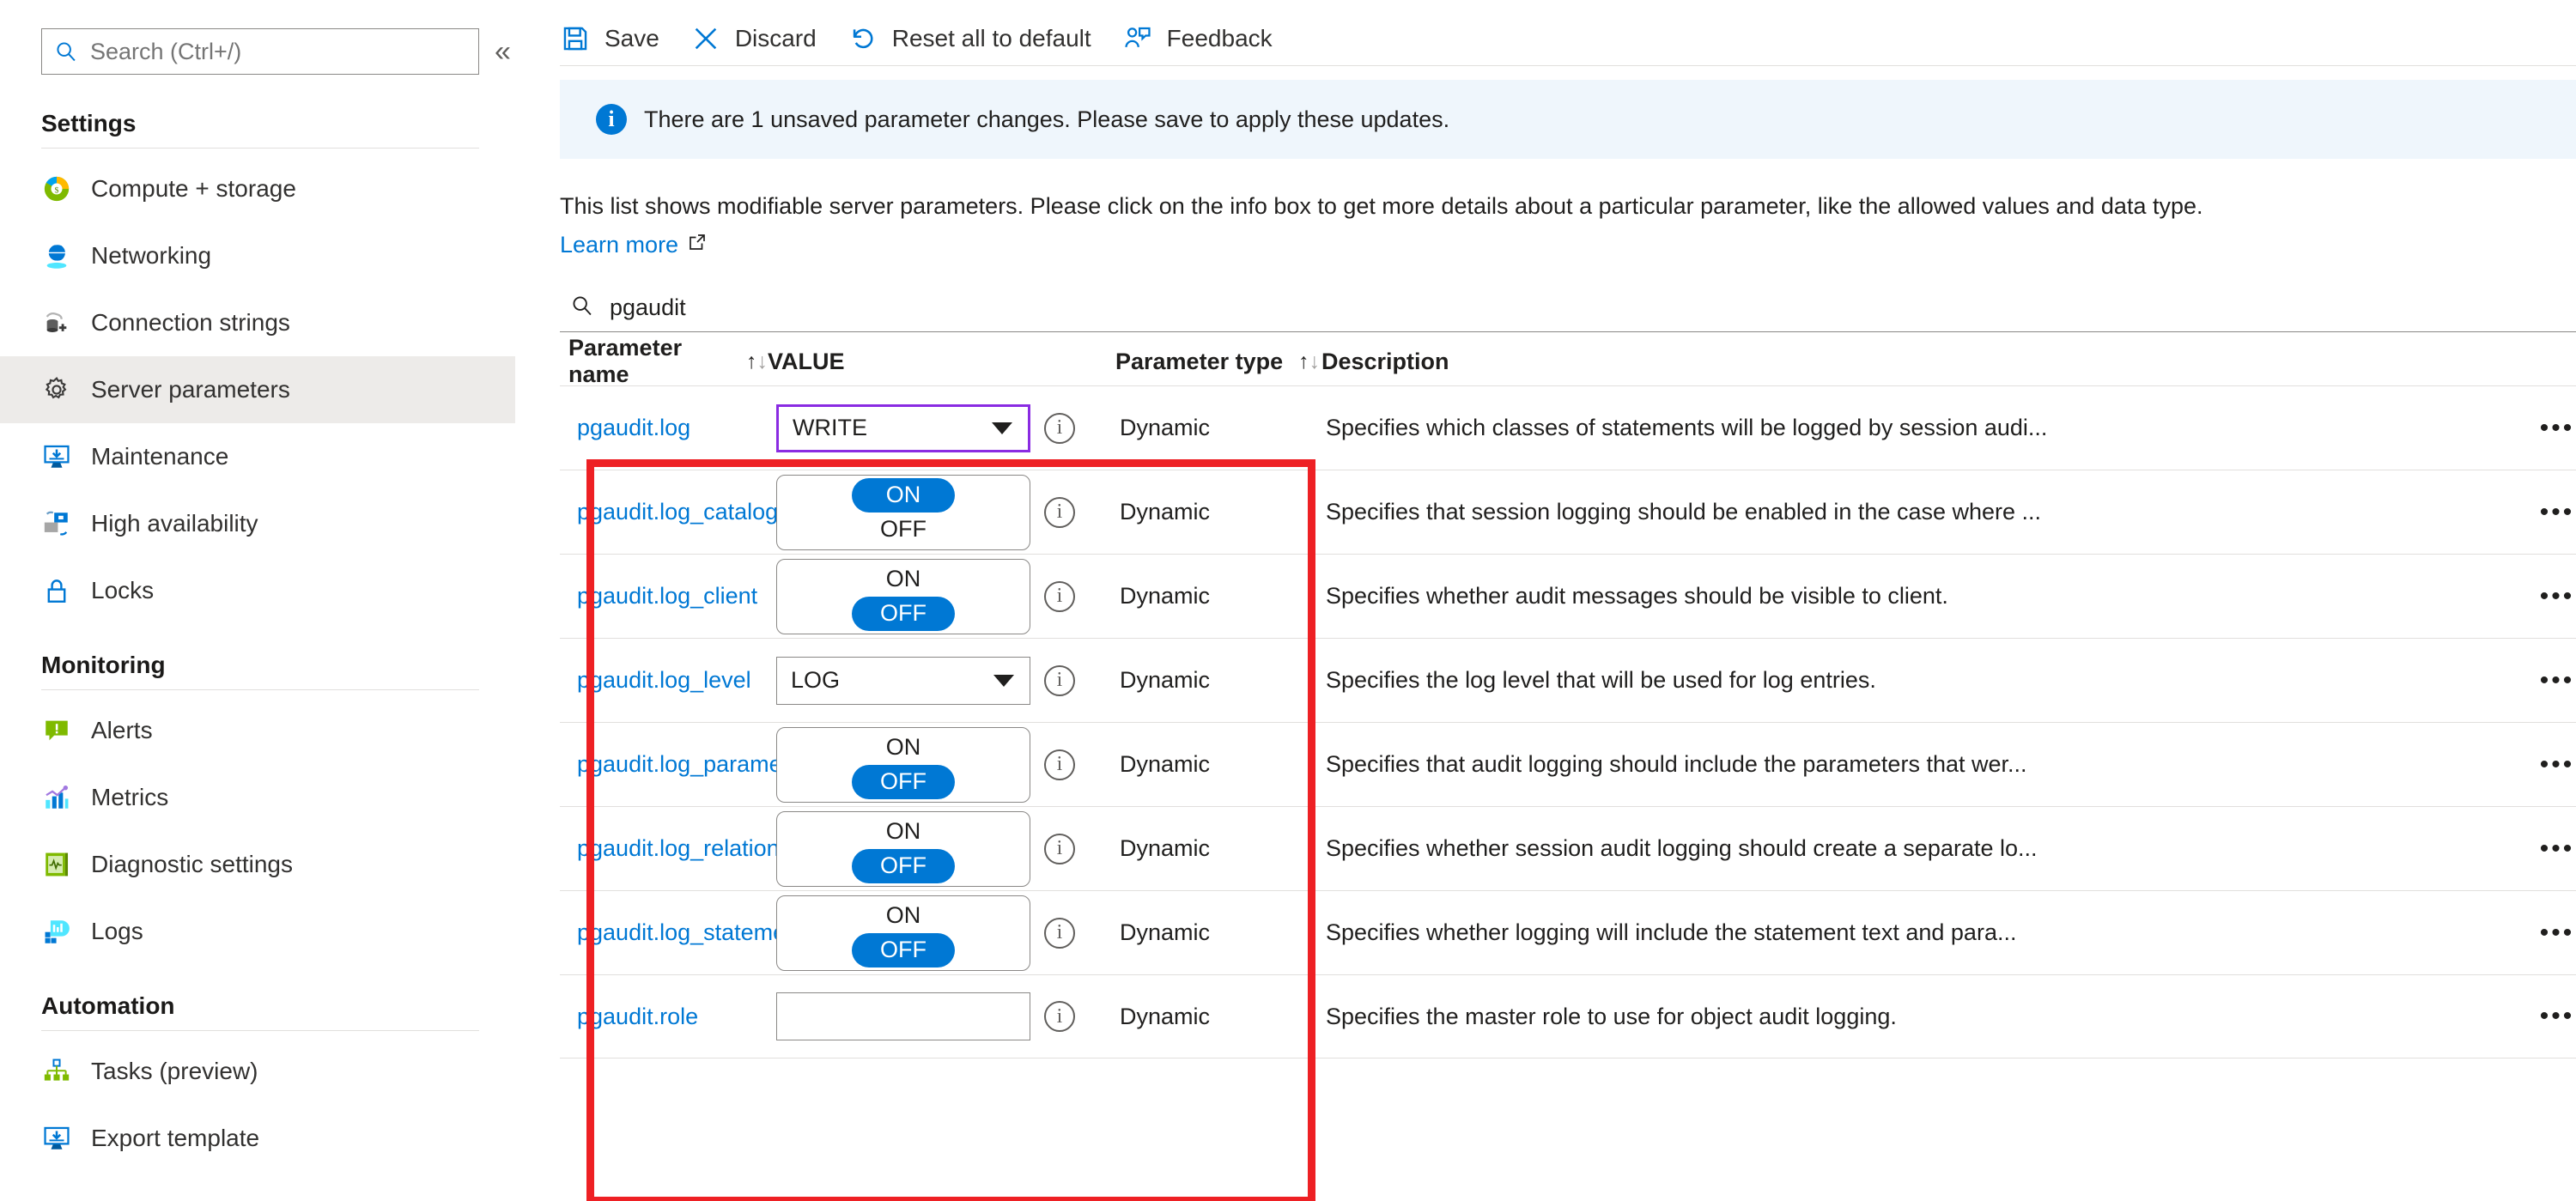 The image size is (2576, 1201). What do you see at coordinates (56, 590) in the screenshot?
I see `lock-icon` at bounding box center [56, 590].